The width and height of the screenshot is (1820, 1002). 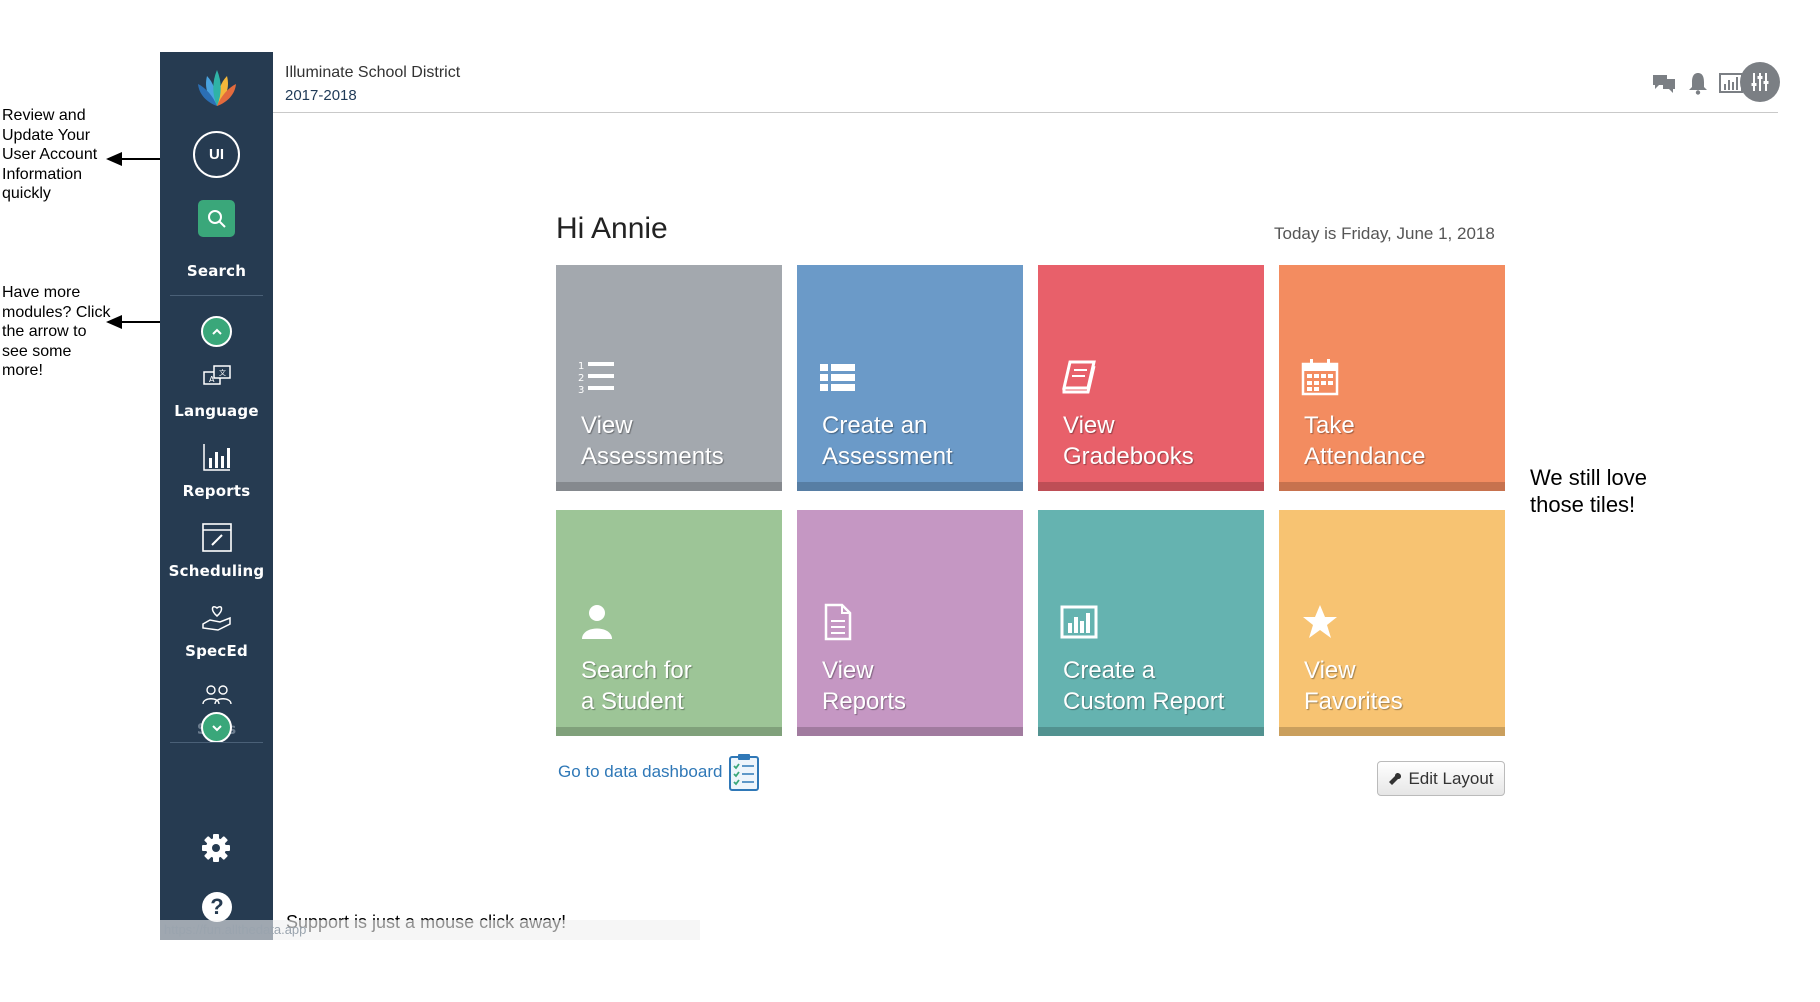 What do you see at coordinates (216, 411) in the screenshot?
I see `sidebar-item-language: Language` at bounding box center [216, 411].